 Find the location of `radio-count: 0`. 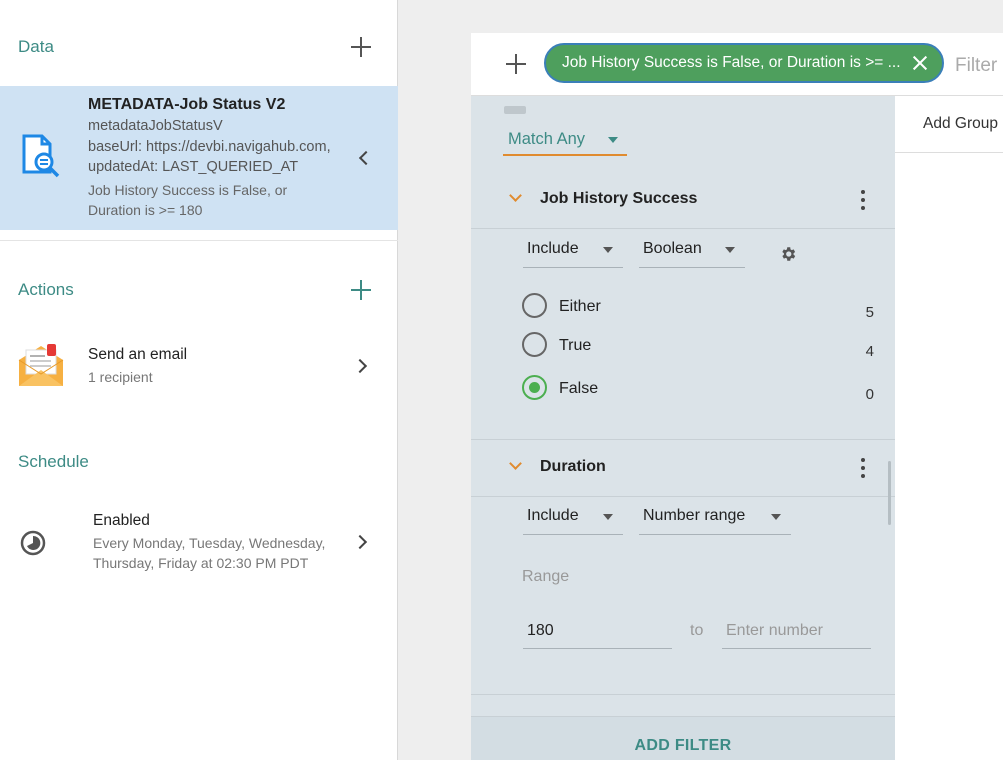

radio-count: 0 is located at coordinates (869, 394).